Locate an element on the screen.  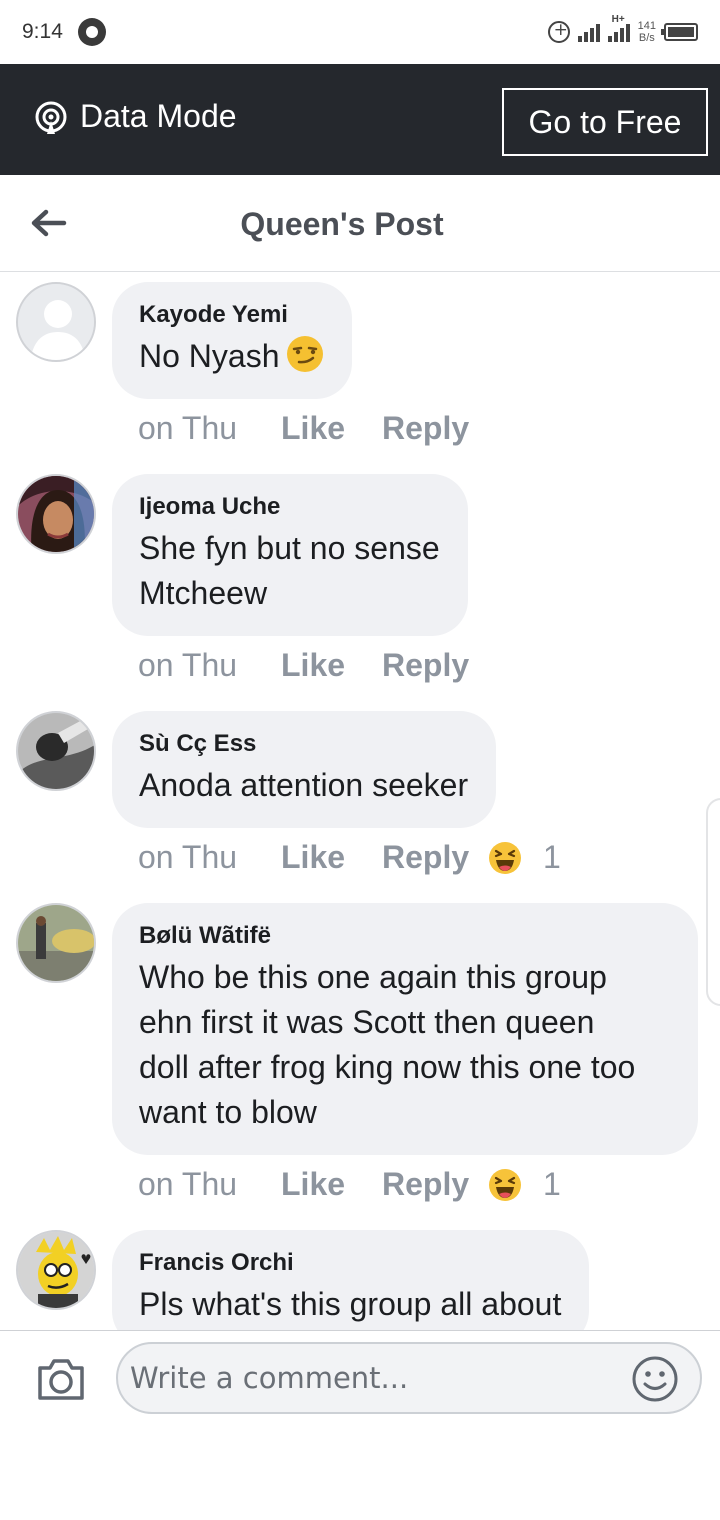
go-to-free-button: Go to Free is located at coordinates (605, 122).